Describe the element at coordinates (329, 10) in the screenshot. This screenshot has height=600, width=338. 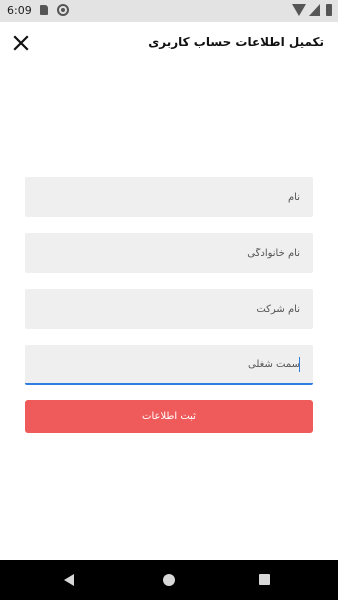
I see `battery-icon` at that location.